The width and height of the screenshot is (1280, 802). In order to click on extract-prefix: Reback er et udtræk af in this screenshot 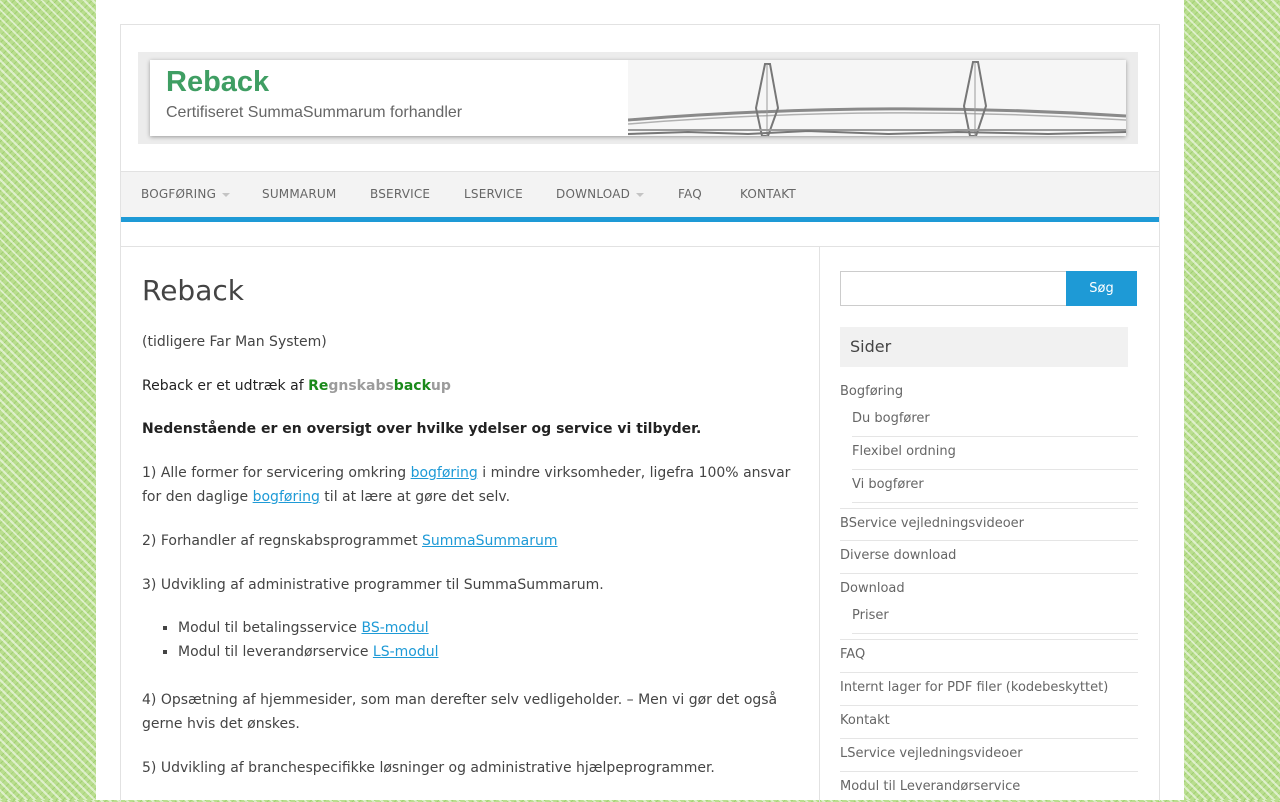, I will do `click(225, 386)`.